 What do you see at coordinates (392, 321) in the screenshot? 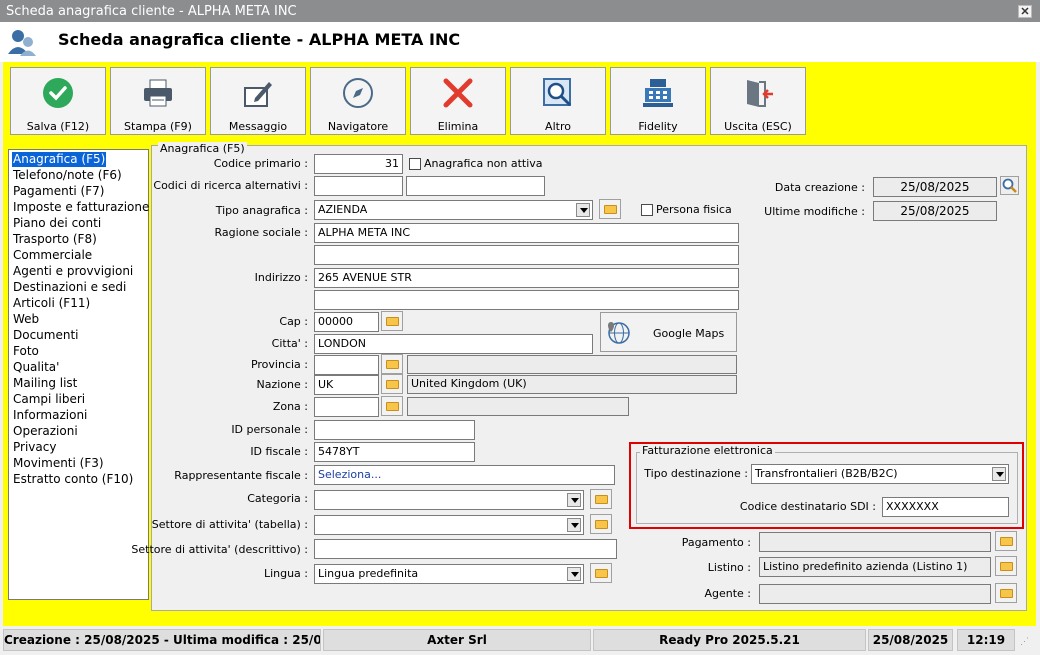
I see `cap-browse-button` at bounding box center [392, 321].